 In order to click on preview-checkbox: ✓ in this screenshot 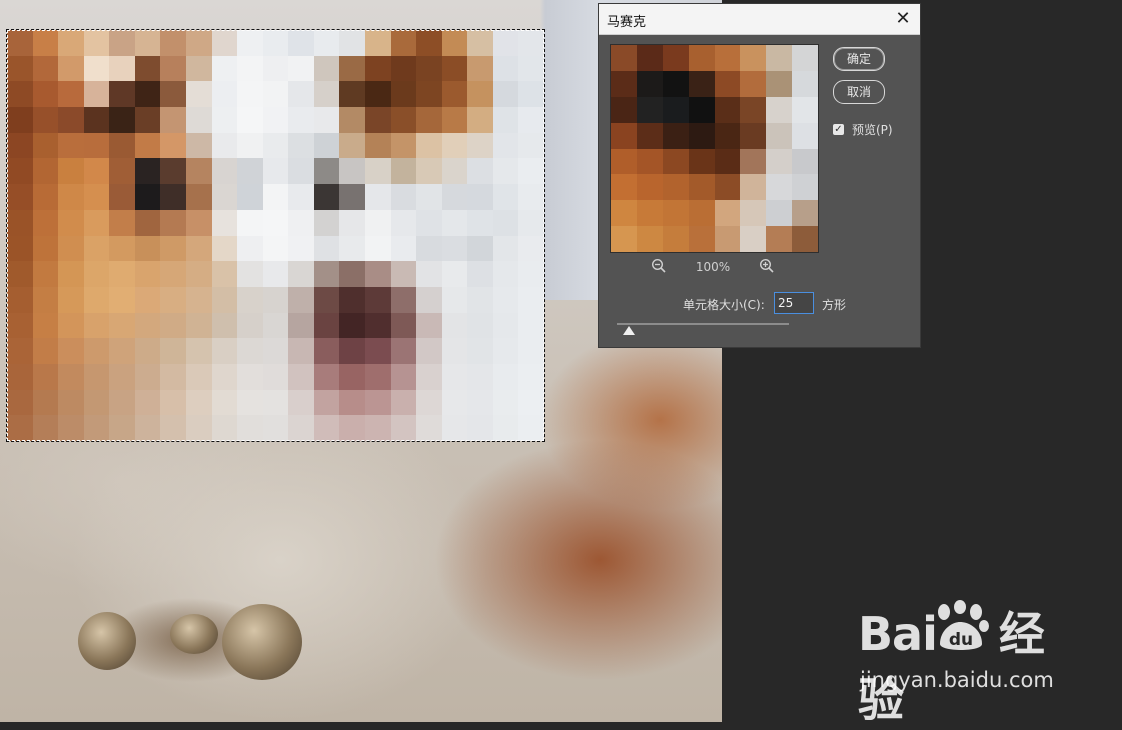, I will do `click(838, 129)`.